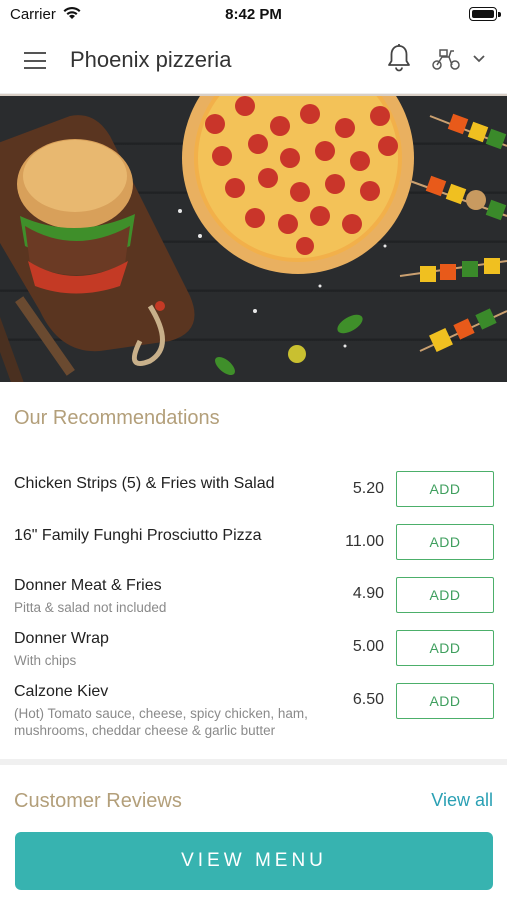 The image size is (507, 900). I want to click on page-title: Phoenix pizzeria, so click(151, 59).